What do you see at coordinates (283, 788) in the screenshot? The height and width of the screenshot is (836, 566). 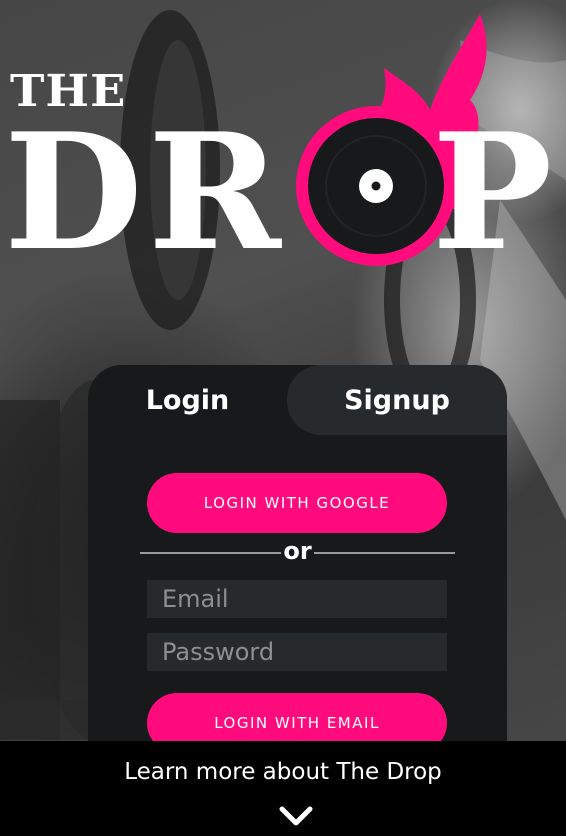 I see `learn-more-bar: Learn more about The Drop` at bounding box center [283, 788].